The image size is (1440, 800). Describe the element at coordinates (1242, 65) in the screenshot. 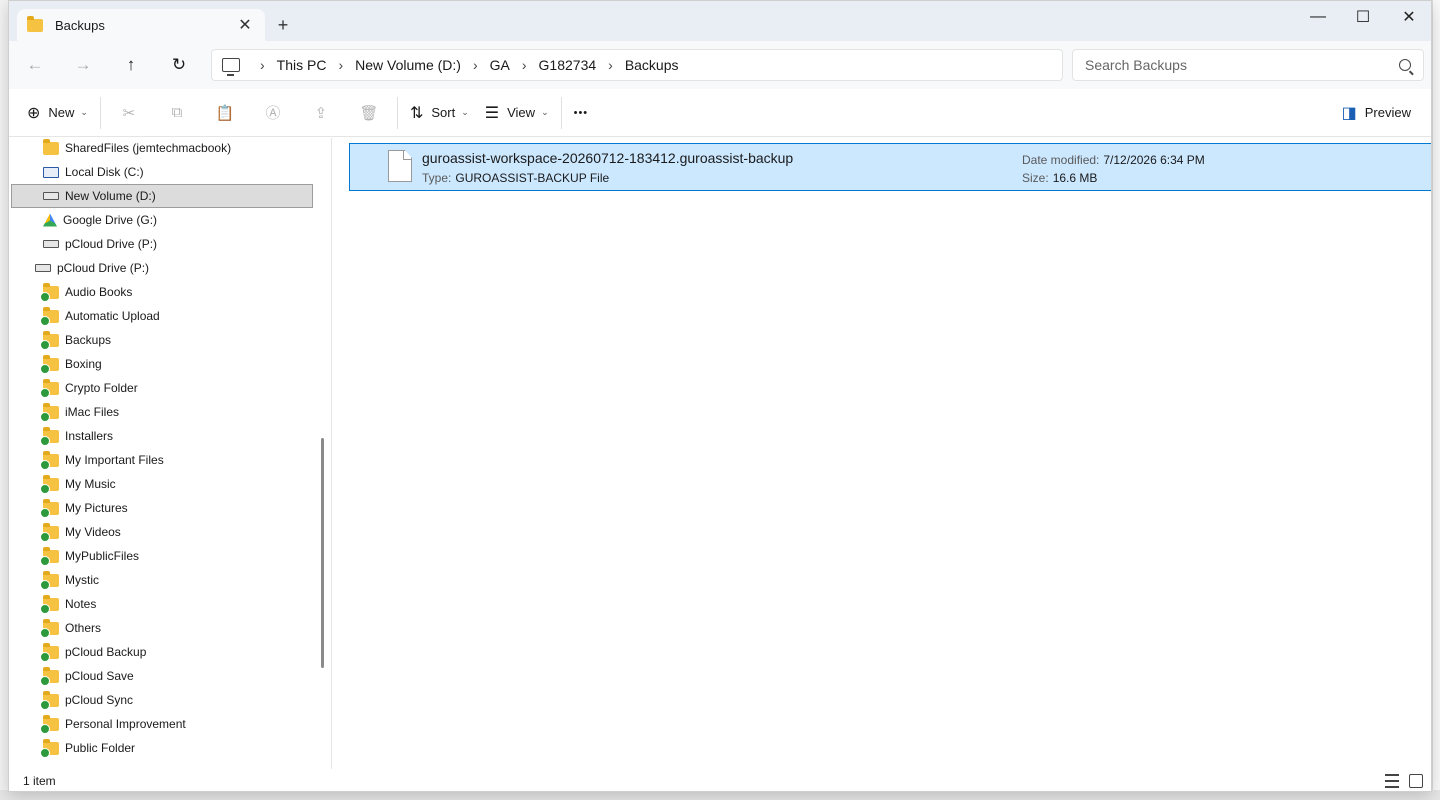

I see `search-input` at that location.